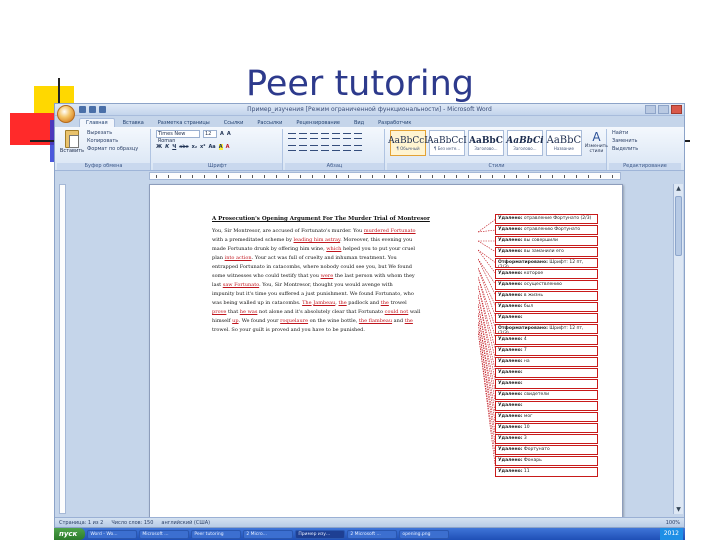 Image resolution: width=720 pixels, height=540 pixels. I want to click on decrease-indent-icon, so click(325, 136).